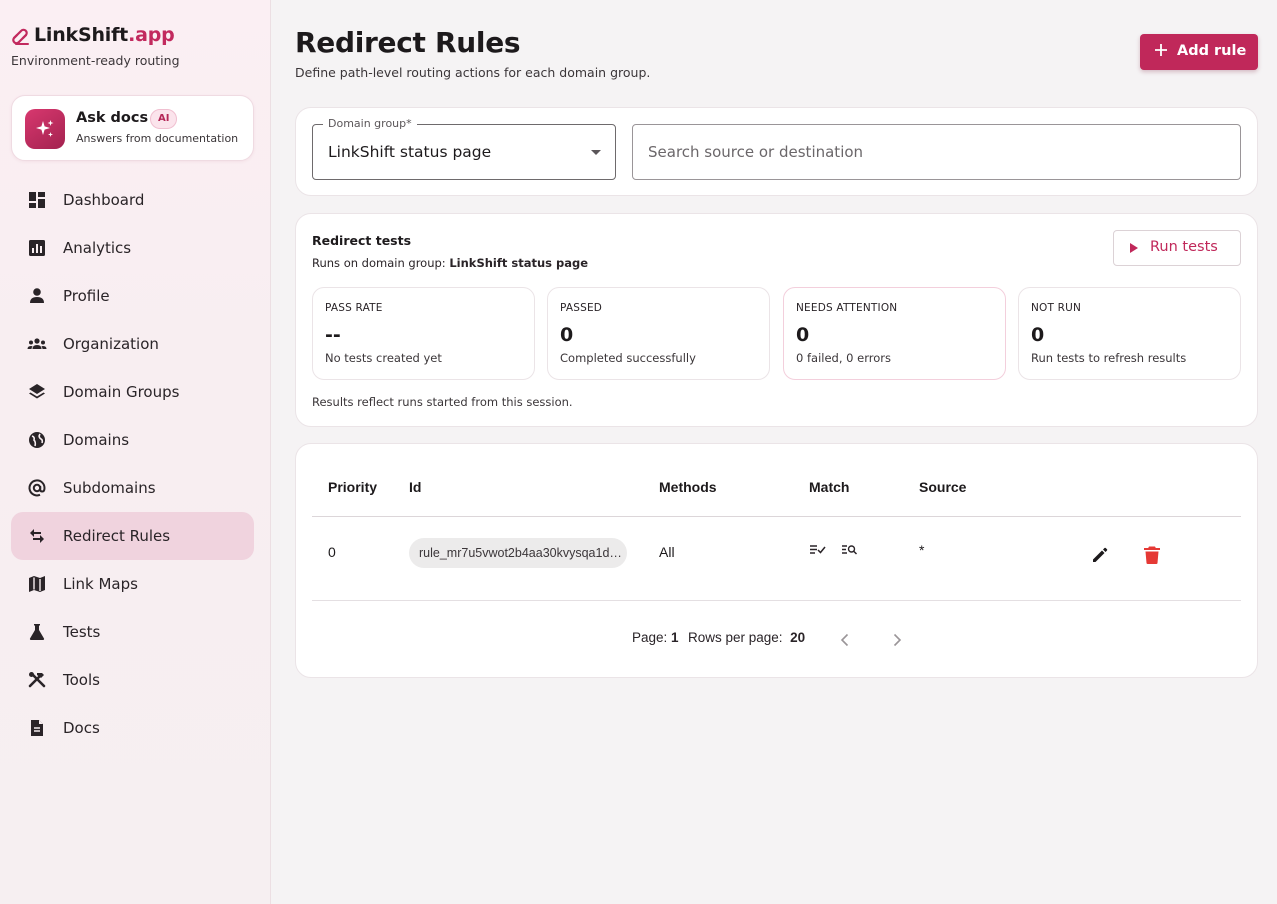  What do you see at coordinates (37, 632) in the screenshot?
I see `flask-icon` at bounding box center [37, 632].